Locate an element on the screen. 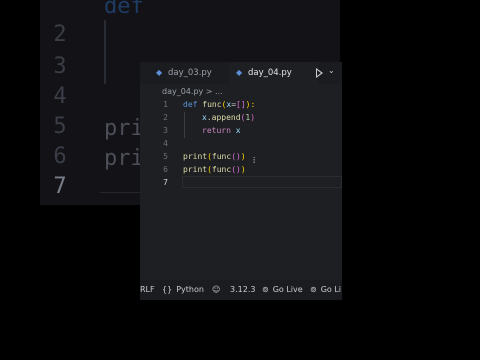 The height and width of the screenshot is (360, 480). background-code-def: def is located at coordinates (124, 9).